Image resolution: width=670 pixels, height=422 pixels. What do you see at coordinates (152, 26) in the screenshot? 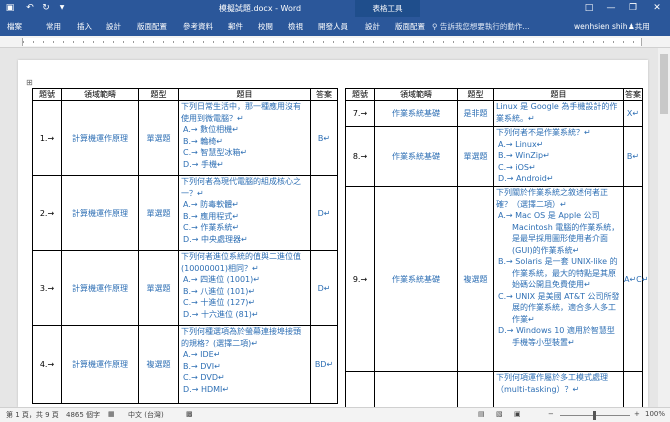
I see `tab-layout: 版面配置` at bounding box center [152, 26].